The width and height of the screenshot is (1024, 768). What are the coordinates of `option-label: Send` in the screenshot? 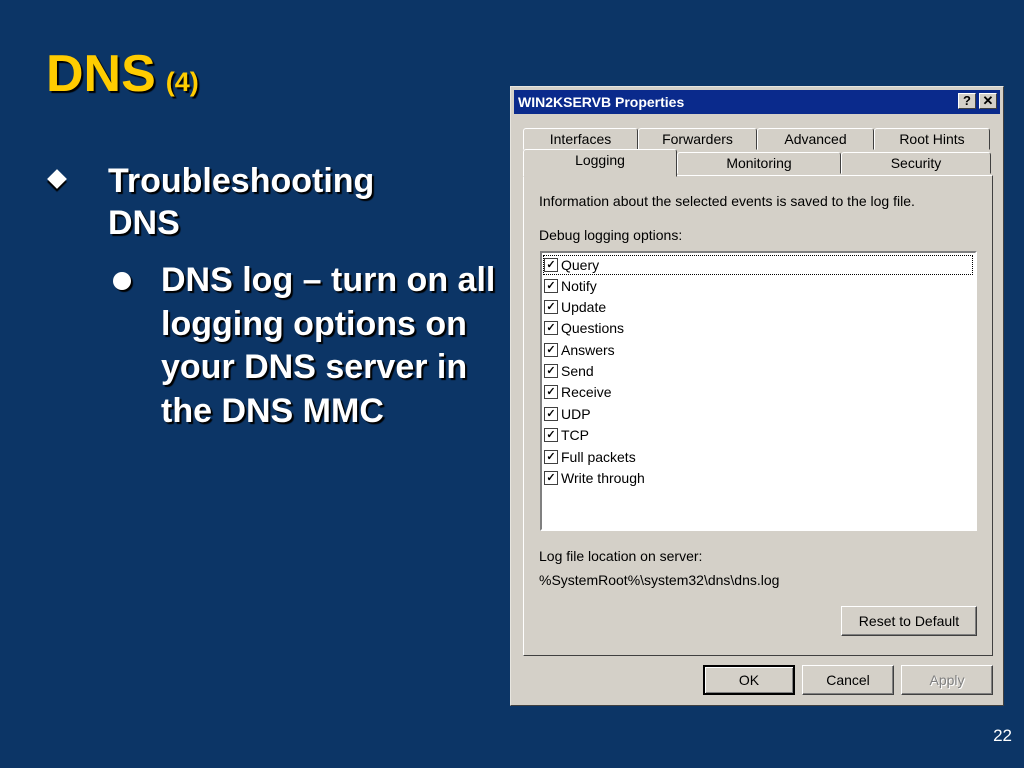 It's located at (577, 371).